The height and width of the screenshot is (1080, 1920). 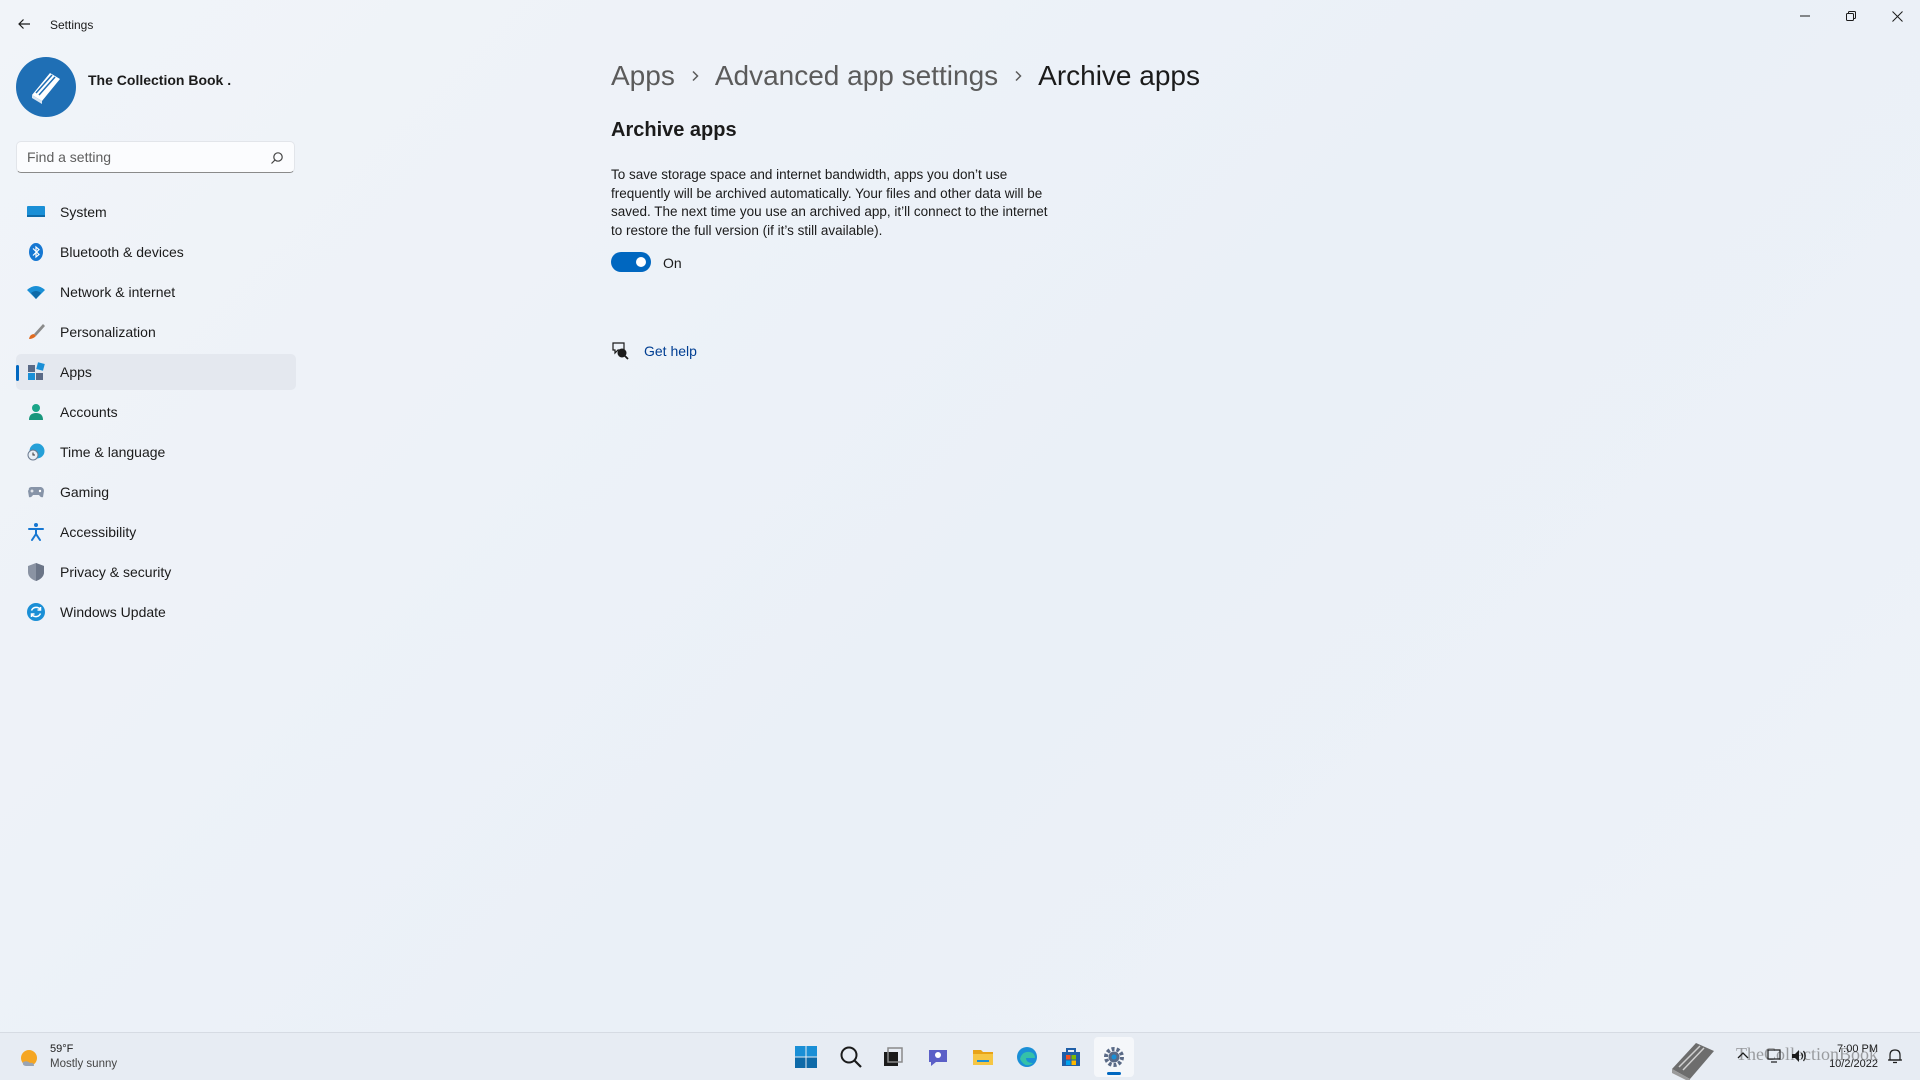 I want to click on gamepad-icon, so click(x=36, y=492).